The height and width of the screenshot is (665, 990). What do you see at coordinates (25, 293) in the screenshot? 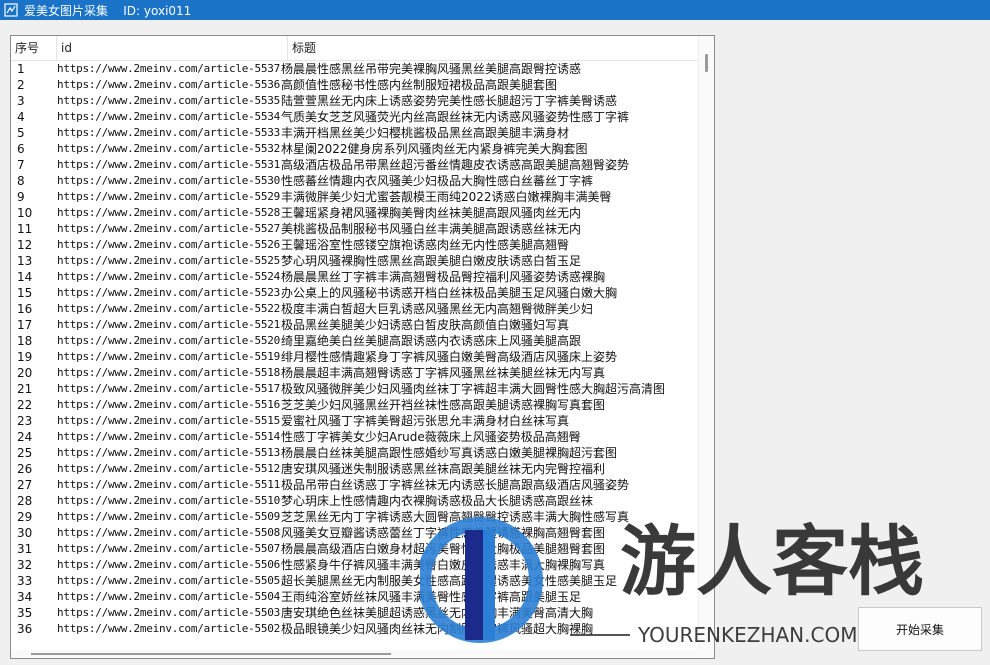
I see `row-index: 15` at bounding box center [25, 293].